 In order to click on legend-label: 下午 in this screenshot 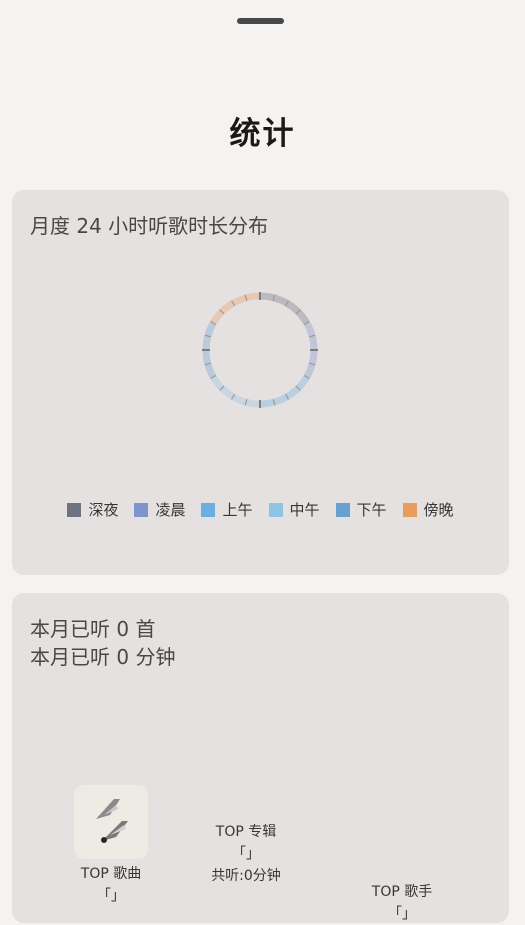, I will do `click(371, 510)`.